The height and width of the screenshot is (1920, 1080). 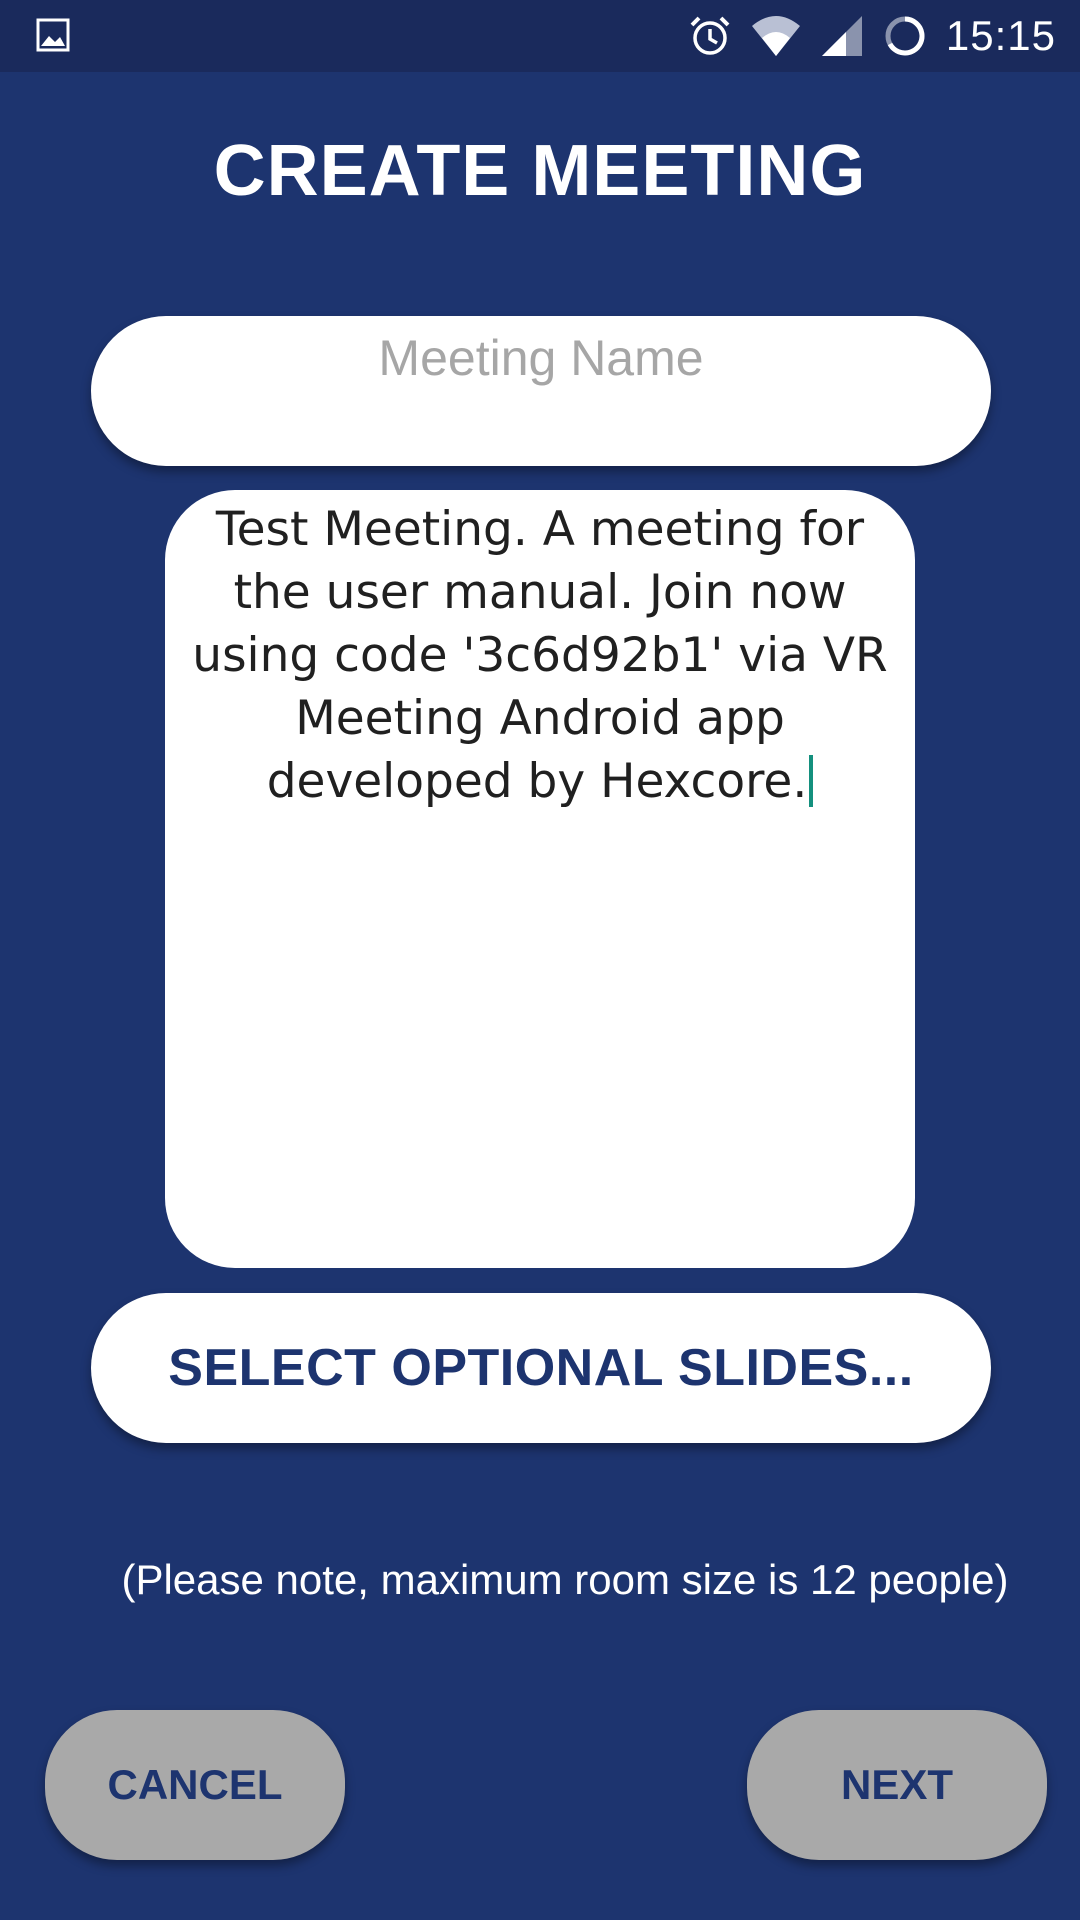 What do you see at coordinates (710, 35) in the screenshot?
I see `alarm-icon` at bounding box center [710, 35].